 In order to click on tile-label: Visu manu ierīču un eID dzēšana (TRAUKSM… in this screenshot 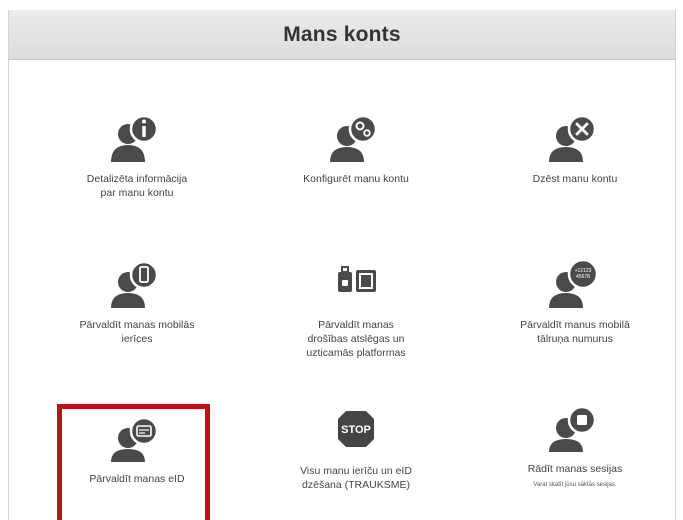, I will do `click(356, 478)`.